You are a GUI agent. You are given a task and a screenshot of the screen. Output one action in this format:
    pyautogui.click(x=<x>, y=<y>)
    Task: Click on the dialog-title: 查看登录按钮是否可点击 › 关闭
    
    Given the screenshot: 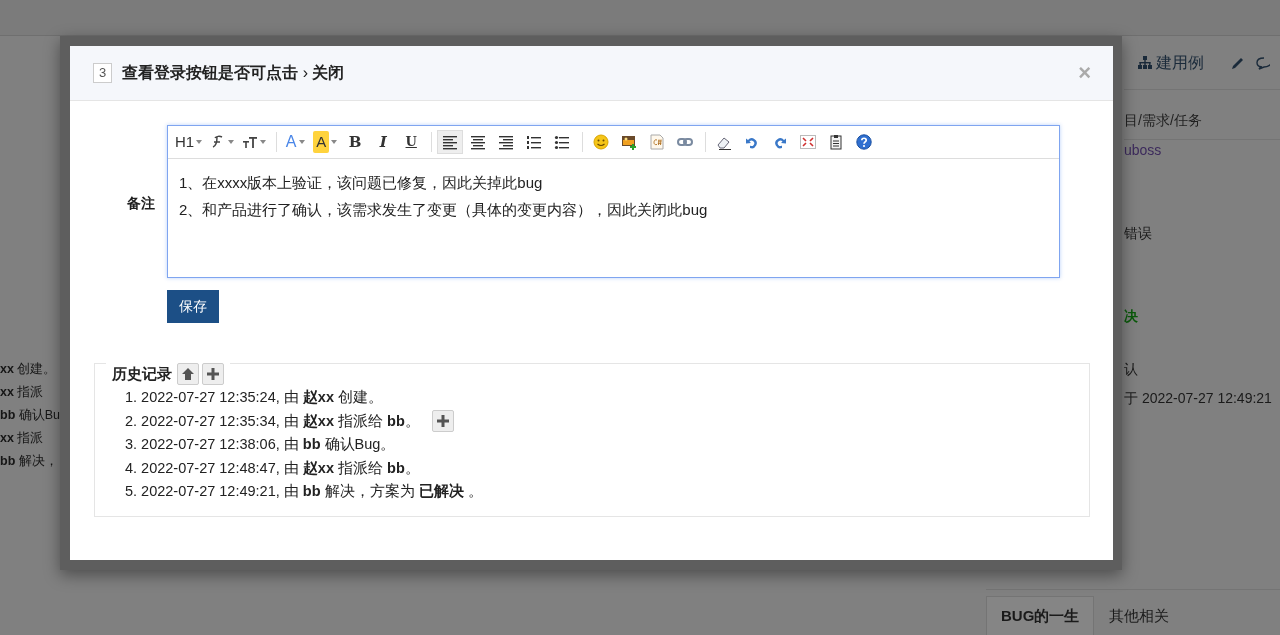 What is the action you would take?
    pyautogui.click(x=233, y=73)
    